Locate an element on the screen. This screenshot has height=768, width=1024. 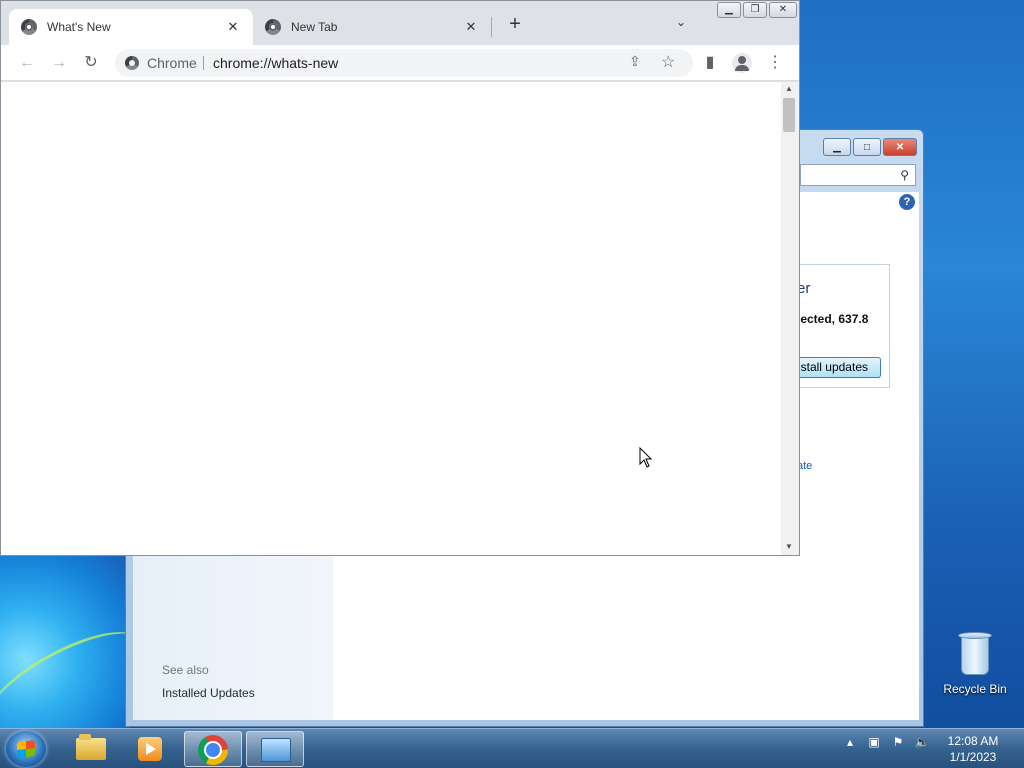
volume-icon: 🔈 is located at coordinates (922, 742).